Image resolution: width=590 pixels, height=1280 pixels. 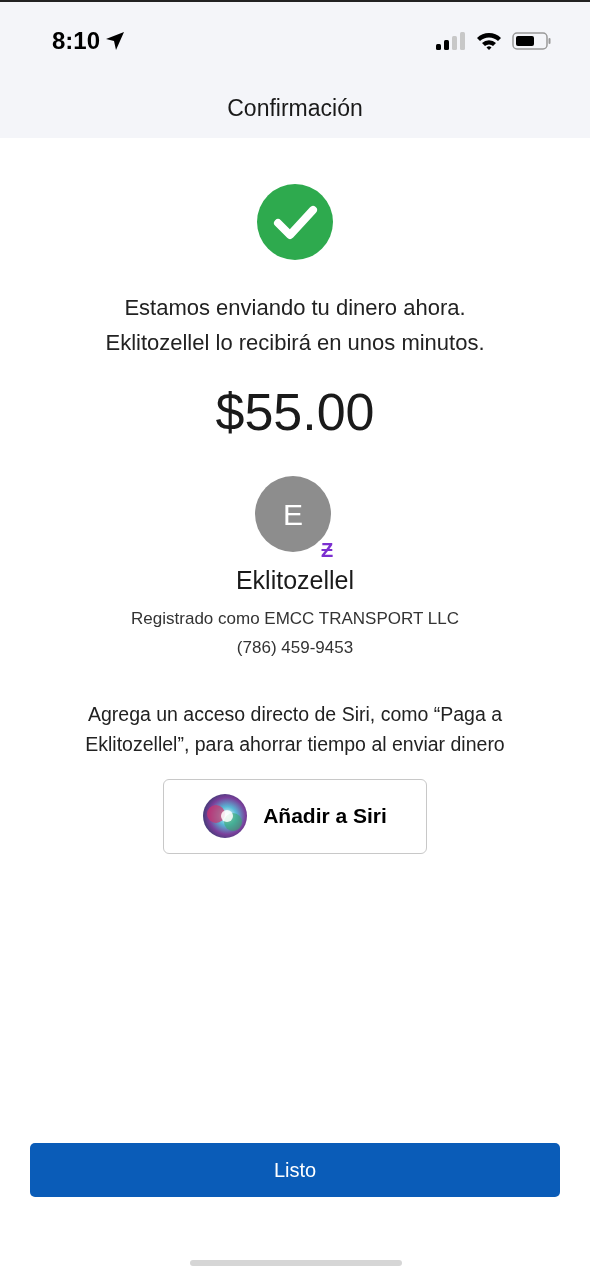 I want to click on success-check-icon, so click(x=295, y=222).